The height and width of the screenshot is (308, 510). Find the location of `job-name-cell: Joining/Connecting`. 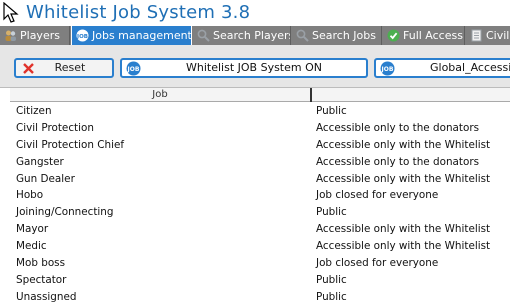

job-name-cell: Joining/Connecting is located at coordinates (65, 212).